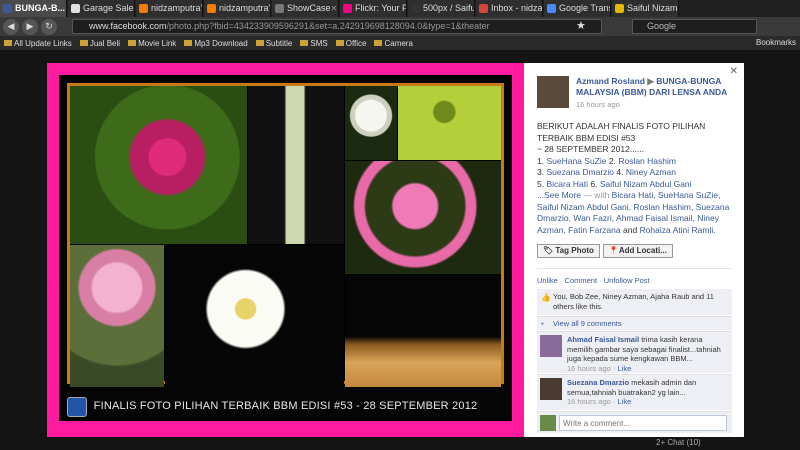  I want to click on view-all-comments-link: ▪ View all 9 comments, so click(634, 323).